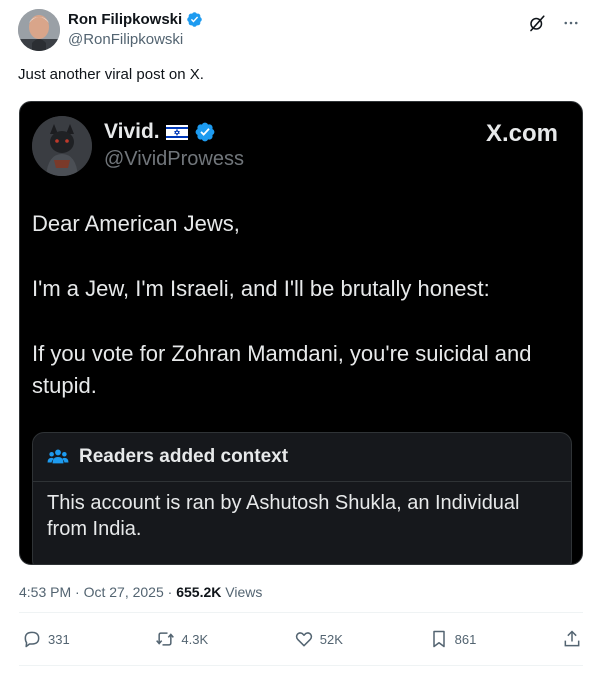 This screenshot has width=612, height=677. What do you see at coordinates (111, 74) in the screenshot?
I see `post-text: Just another viral post on X.` at bounding box center [111, 74].